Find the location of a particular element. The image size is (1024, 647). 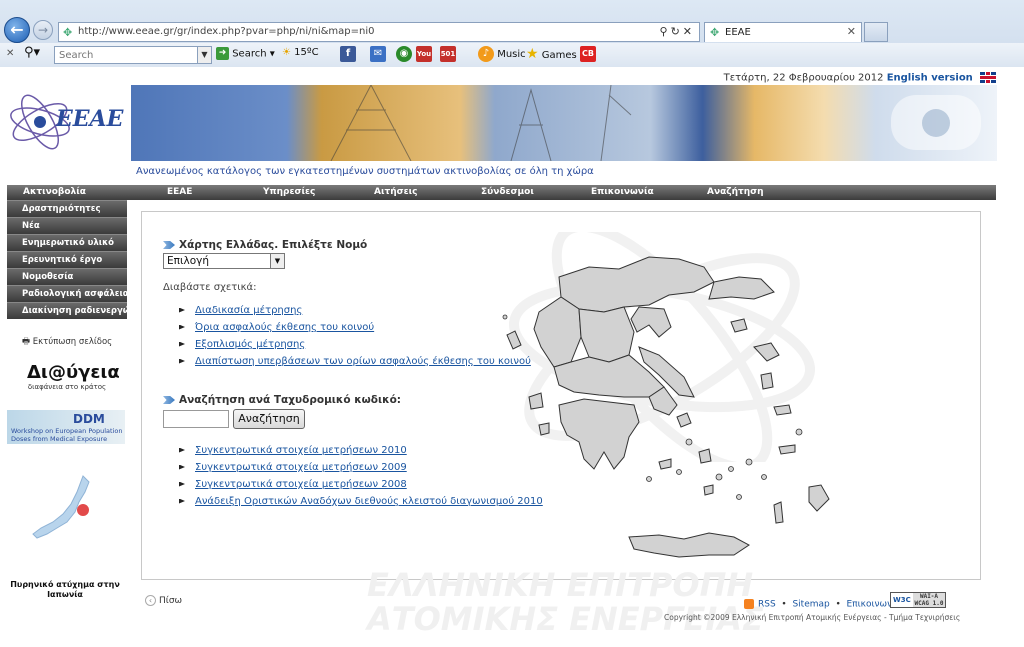

map-region-north is located at coordinates (636, 284).